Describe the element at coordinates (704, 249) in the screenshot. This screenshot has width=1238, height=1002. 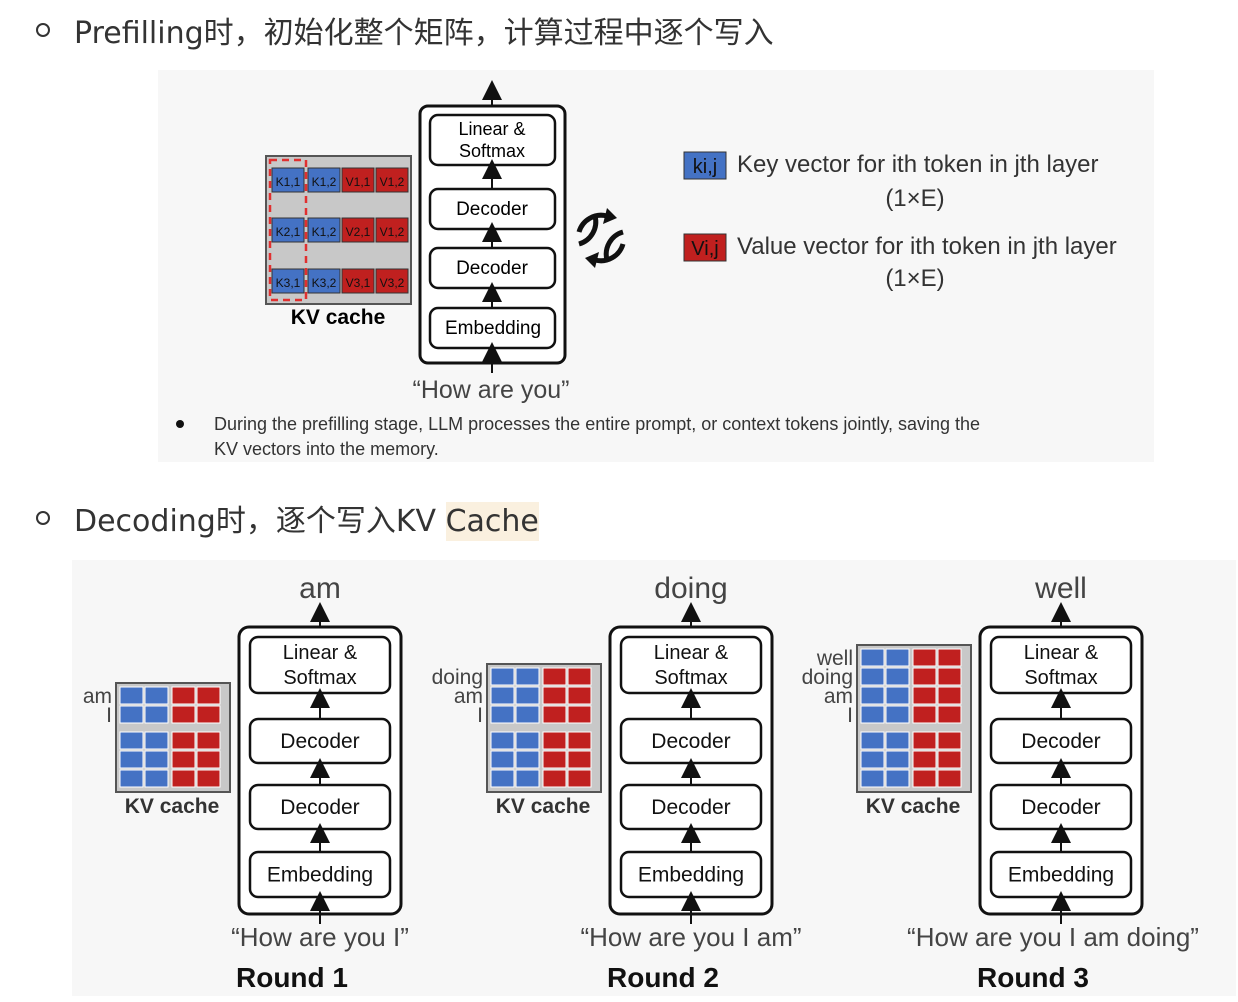
I see `legend-value-chip-text: Vi,j` at that location.